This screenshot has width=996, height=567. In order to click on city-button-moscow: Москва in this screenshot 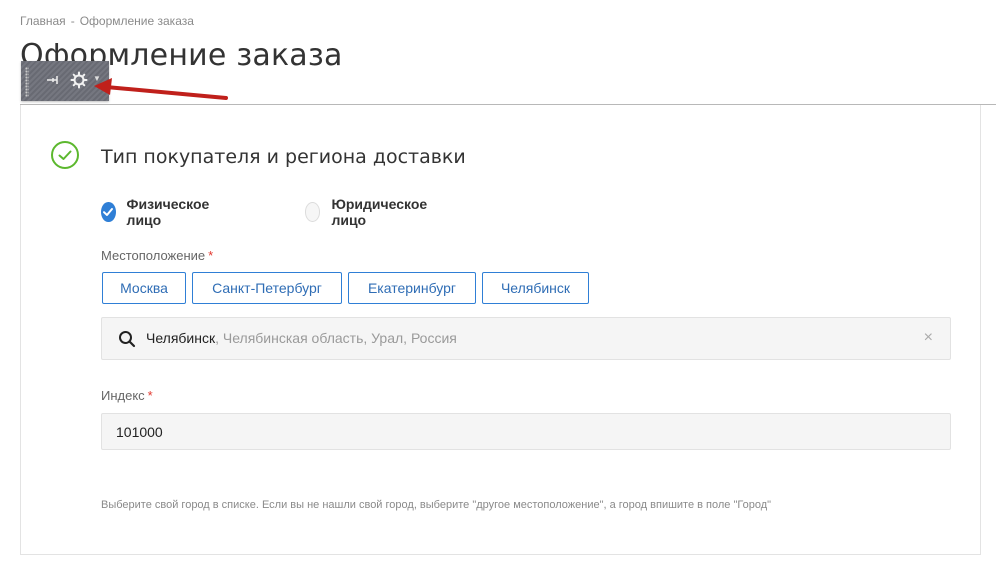, I will do `click(144, 288)`.